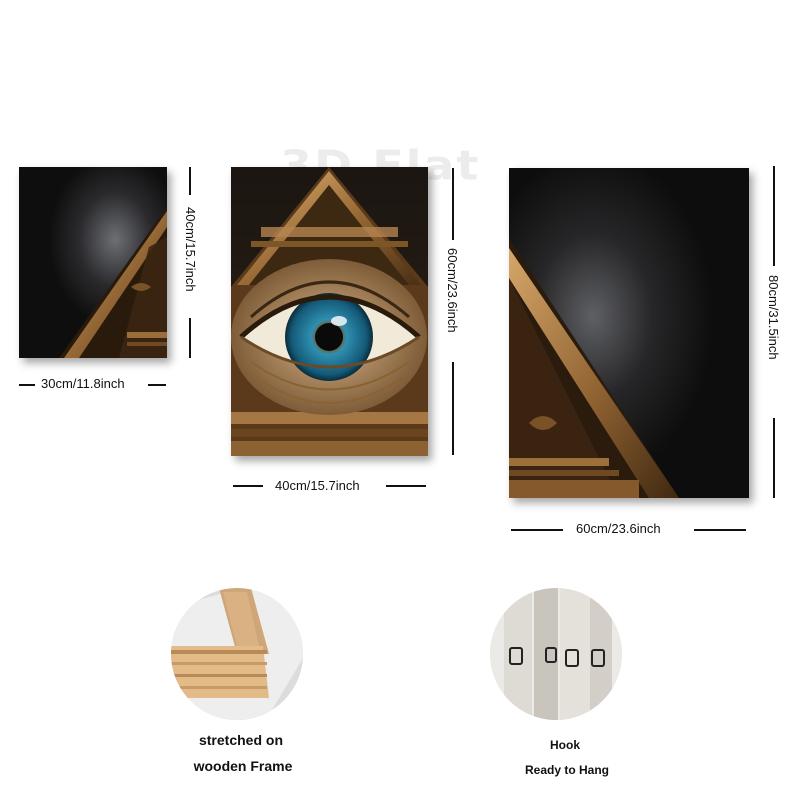 Image resolution: width=800 pixels, height=800 pixels. I want to click on hook-caption-line1: Hook, so click(565, 745).